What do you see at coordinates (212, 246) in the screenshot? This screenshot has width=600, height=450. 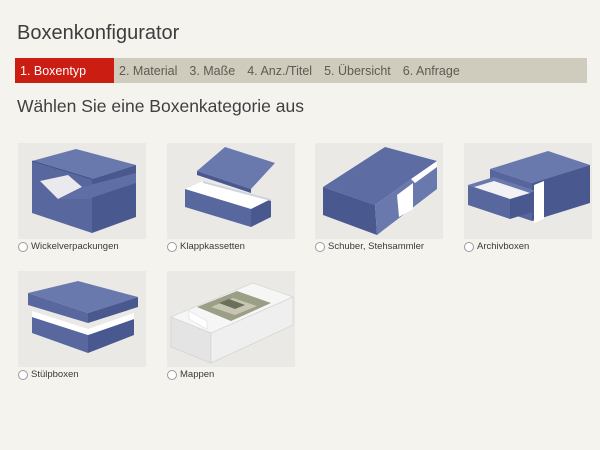 I see `category-label: Klappkassetten` at bounding box center [212, 246].